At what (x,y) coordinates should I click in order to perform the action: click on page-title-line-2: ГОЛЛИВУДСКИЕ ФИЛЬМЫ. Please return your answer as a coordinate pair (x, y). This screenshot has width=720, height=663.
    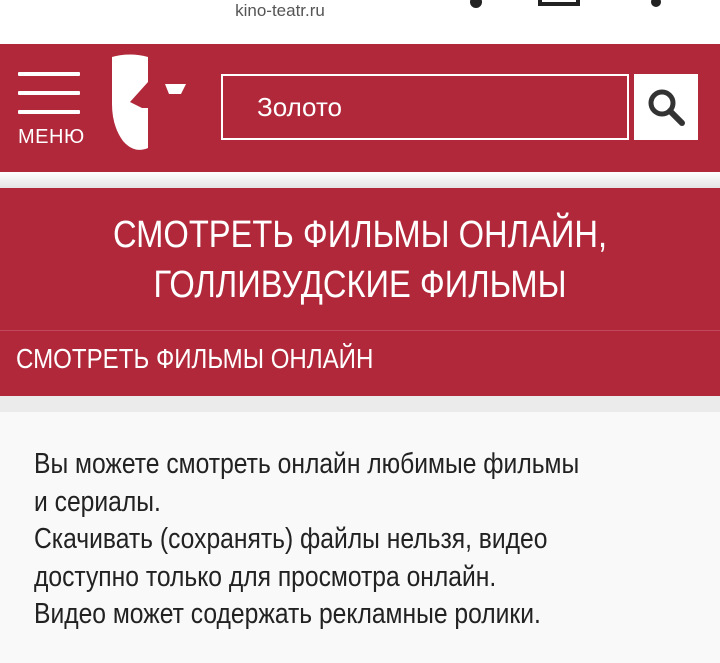
    Looking at the image, I should click on (360, 285).